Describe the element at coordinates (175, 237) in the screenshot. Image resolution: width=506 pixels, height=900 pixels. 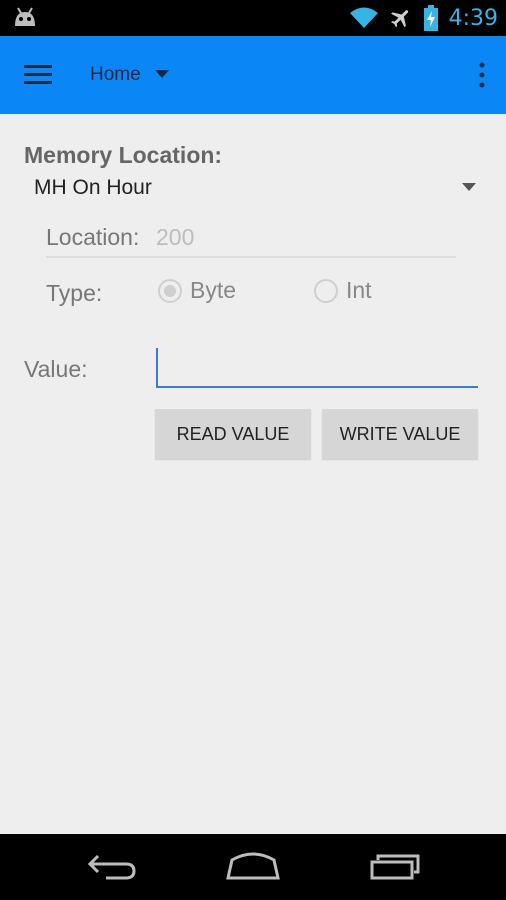
I see `location-value: 200` at that location.